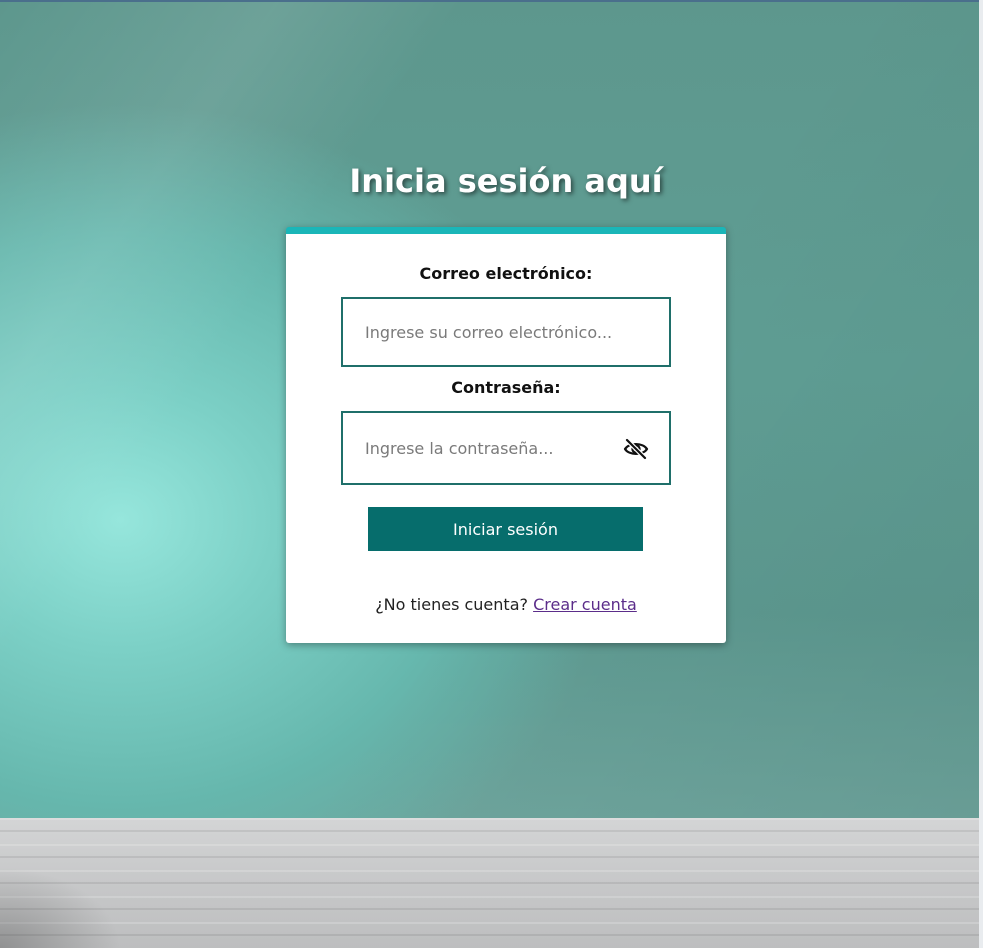  I want to click on password-field-box, so click(506, 448).